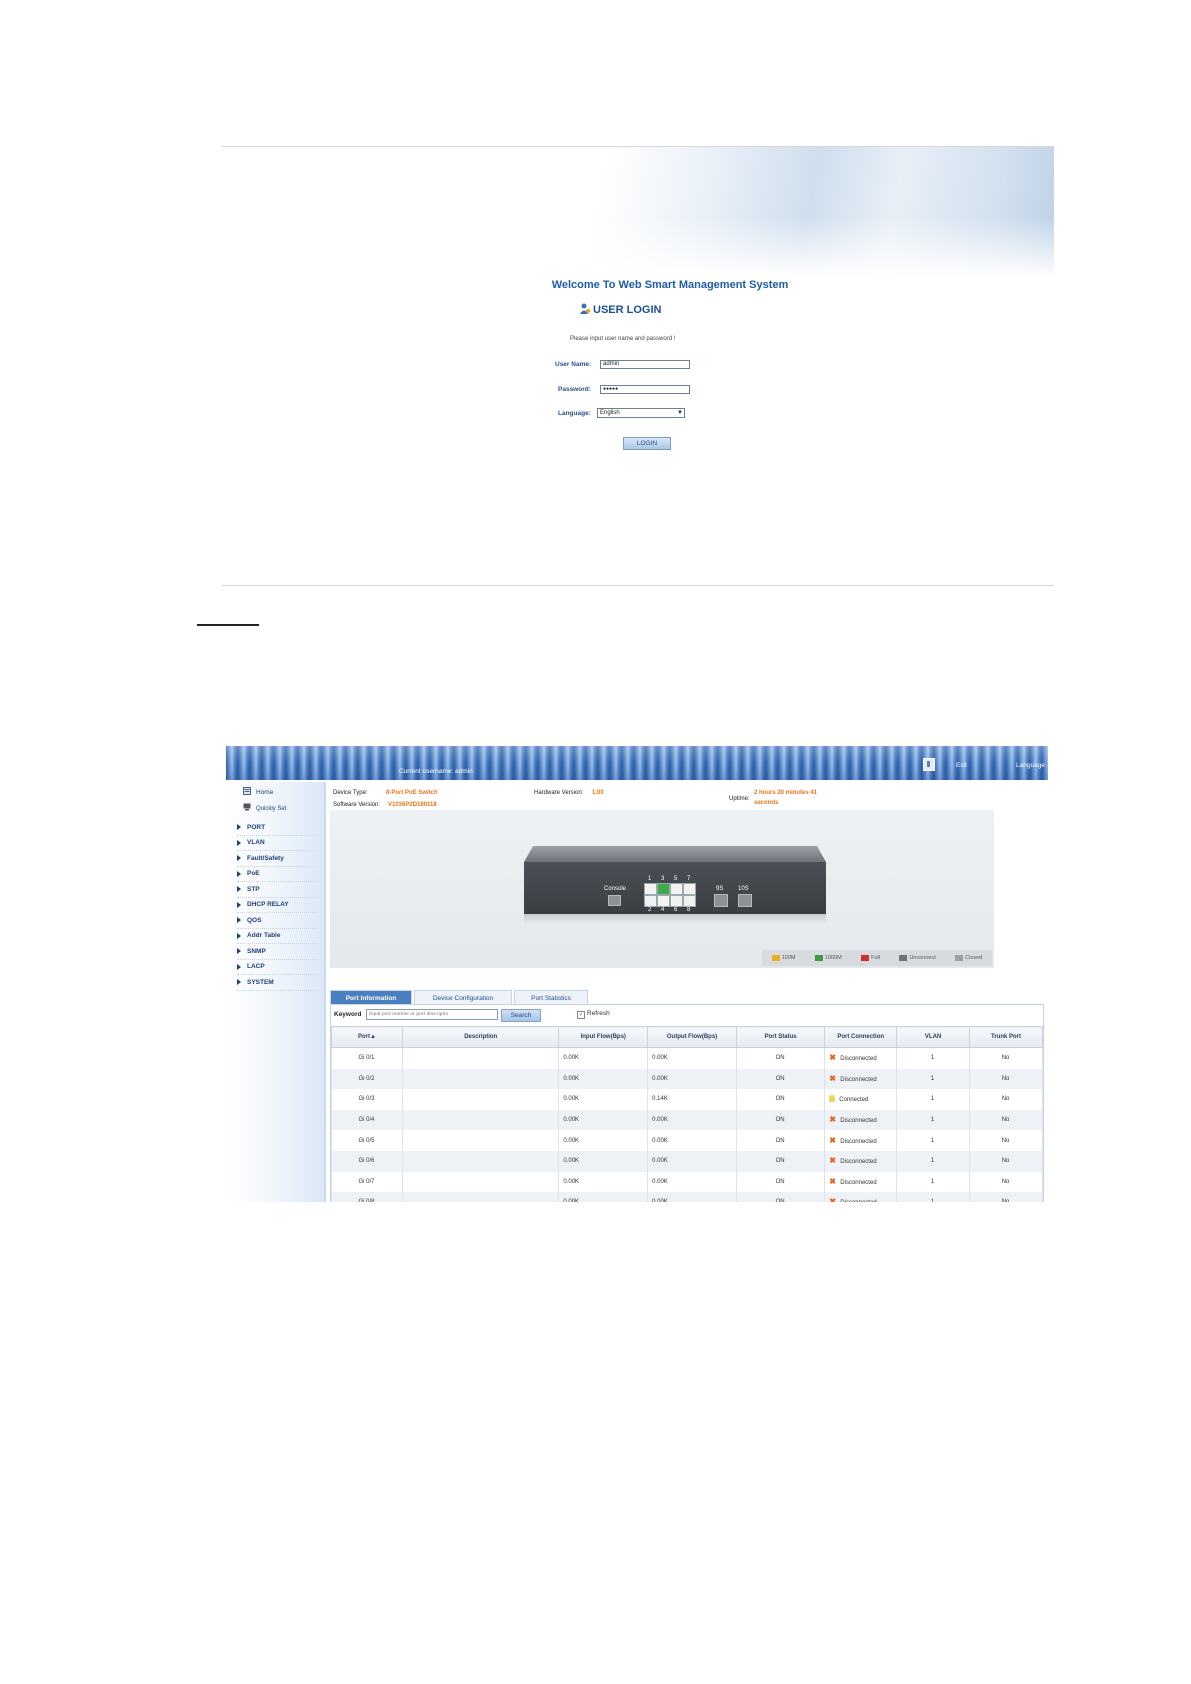 This screenshot has height=1684, width=1191. Describe the element at coordinates (833, 958) in the screenshot. I see `legend-label: 1000M` at that location.